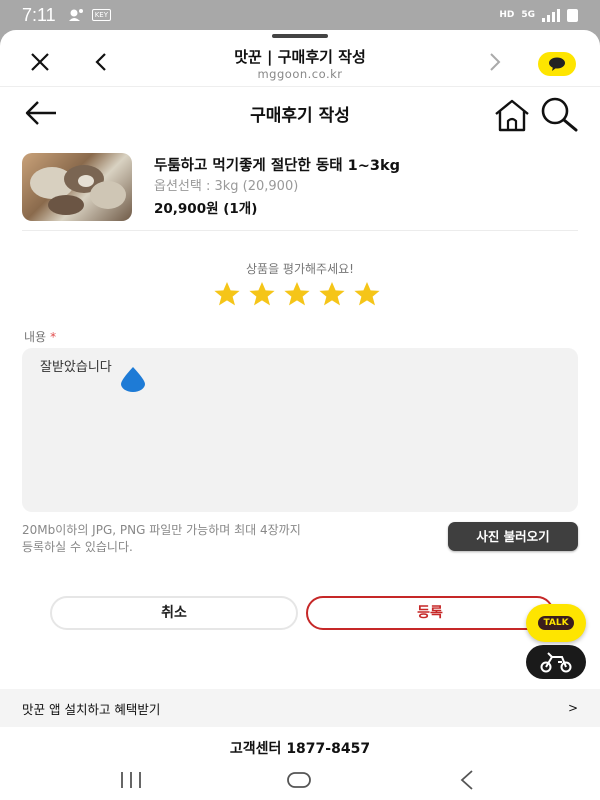 The height and width of the screenshot is (800, 600). I want to click on chat-bubble-icon, so click(557, 64).